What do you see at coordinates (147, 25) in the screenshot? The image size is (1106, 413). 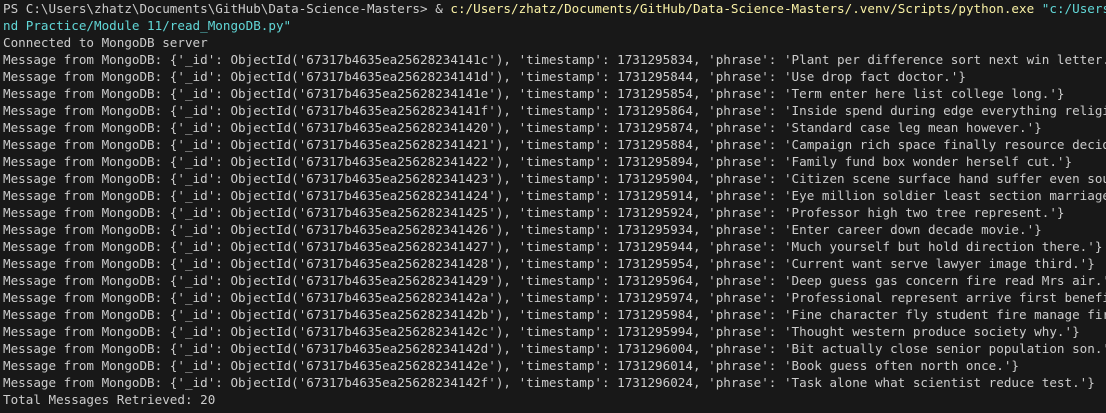 I see `script-argument-continued: nd Practice/Module 11/read_MongoDB.py"` at bounding box center [147, 25].